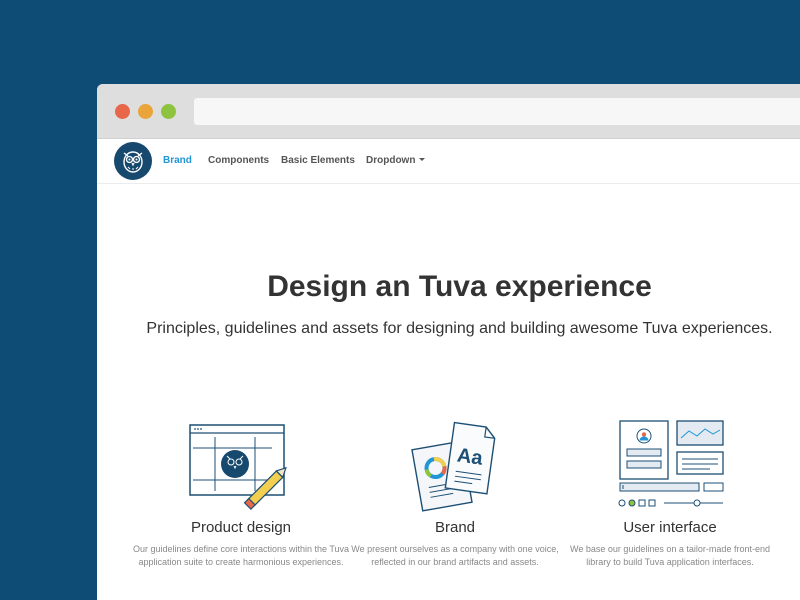 The image size is (800, 600). I want to click on feature-title: Brand, so click(455, 527).